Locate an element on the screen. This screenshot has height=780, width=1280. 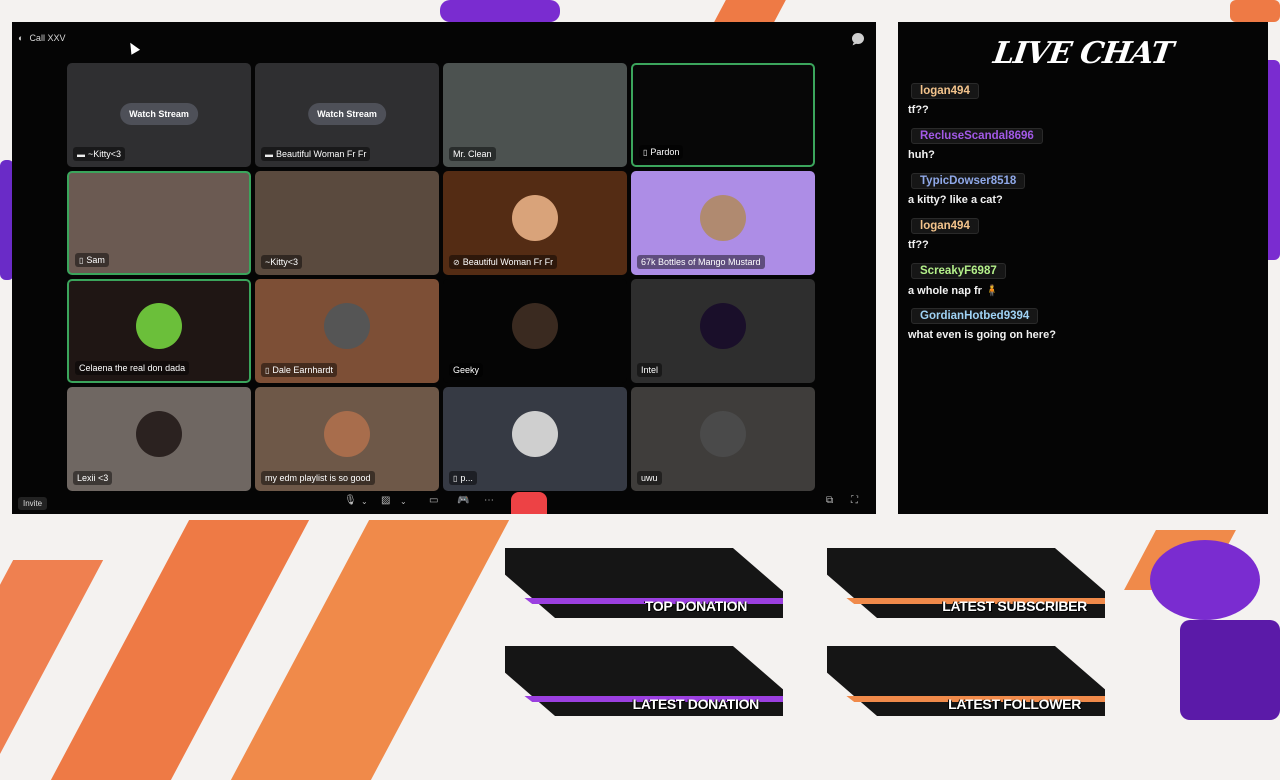
fullscreen-icon: ⛶ is located at coordinates (854, 500).